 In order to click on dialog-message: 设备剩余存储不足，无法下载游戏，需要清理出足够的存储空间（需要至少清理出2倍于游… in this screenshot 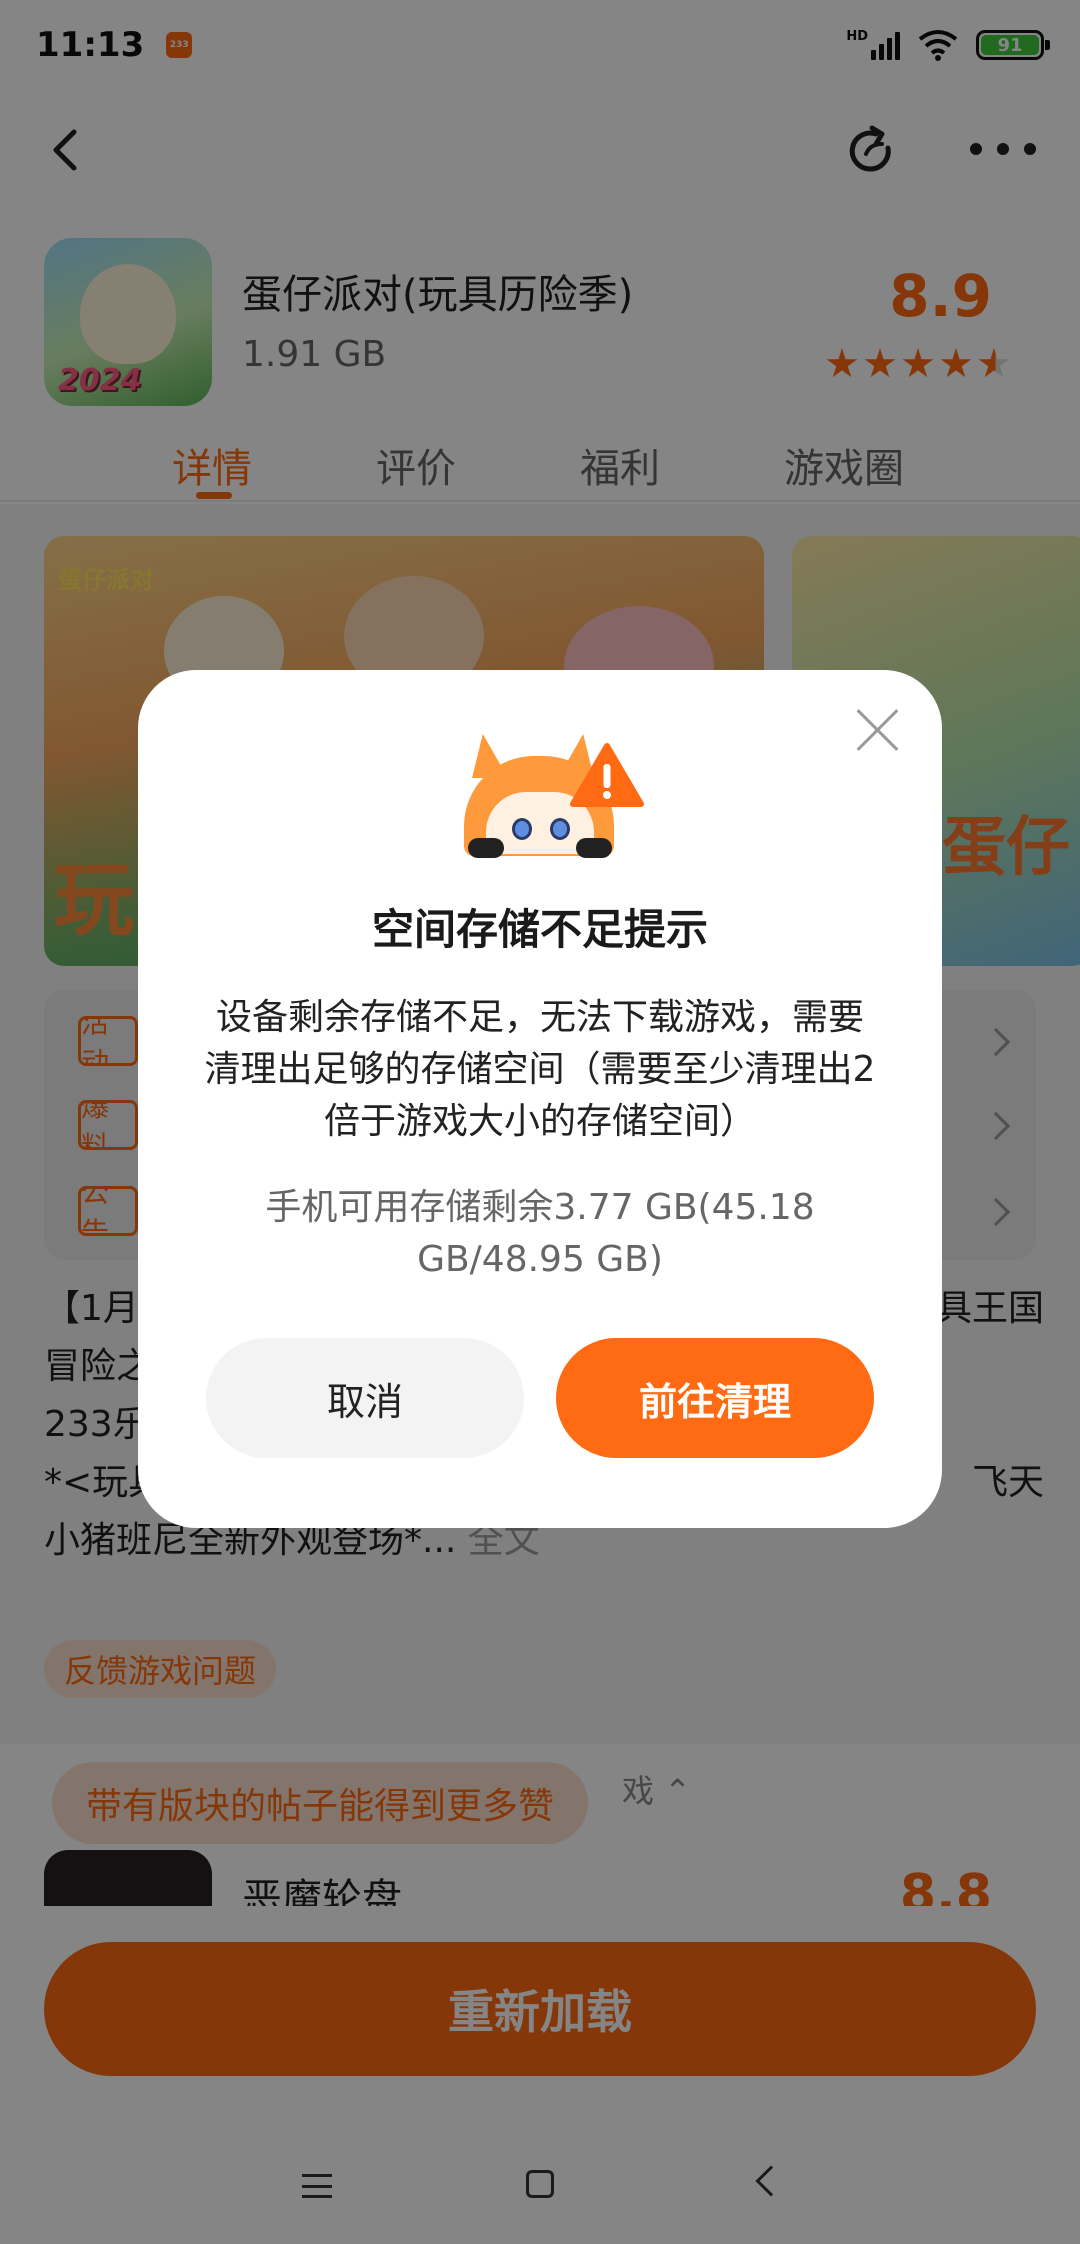, I will do `click(540, 1069)`.